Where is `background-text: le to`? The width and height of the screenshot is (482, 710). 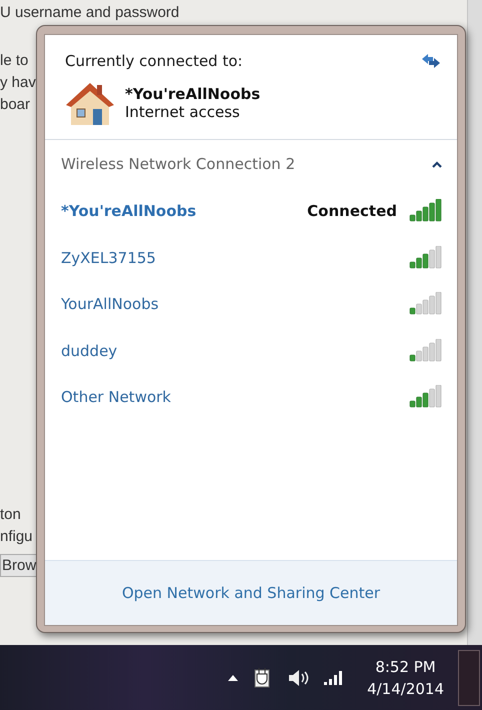
background-text: le to is located at coordinates (14, 61).